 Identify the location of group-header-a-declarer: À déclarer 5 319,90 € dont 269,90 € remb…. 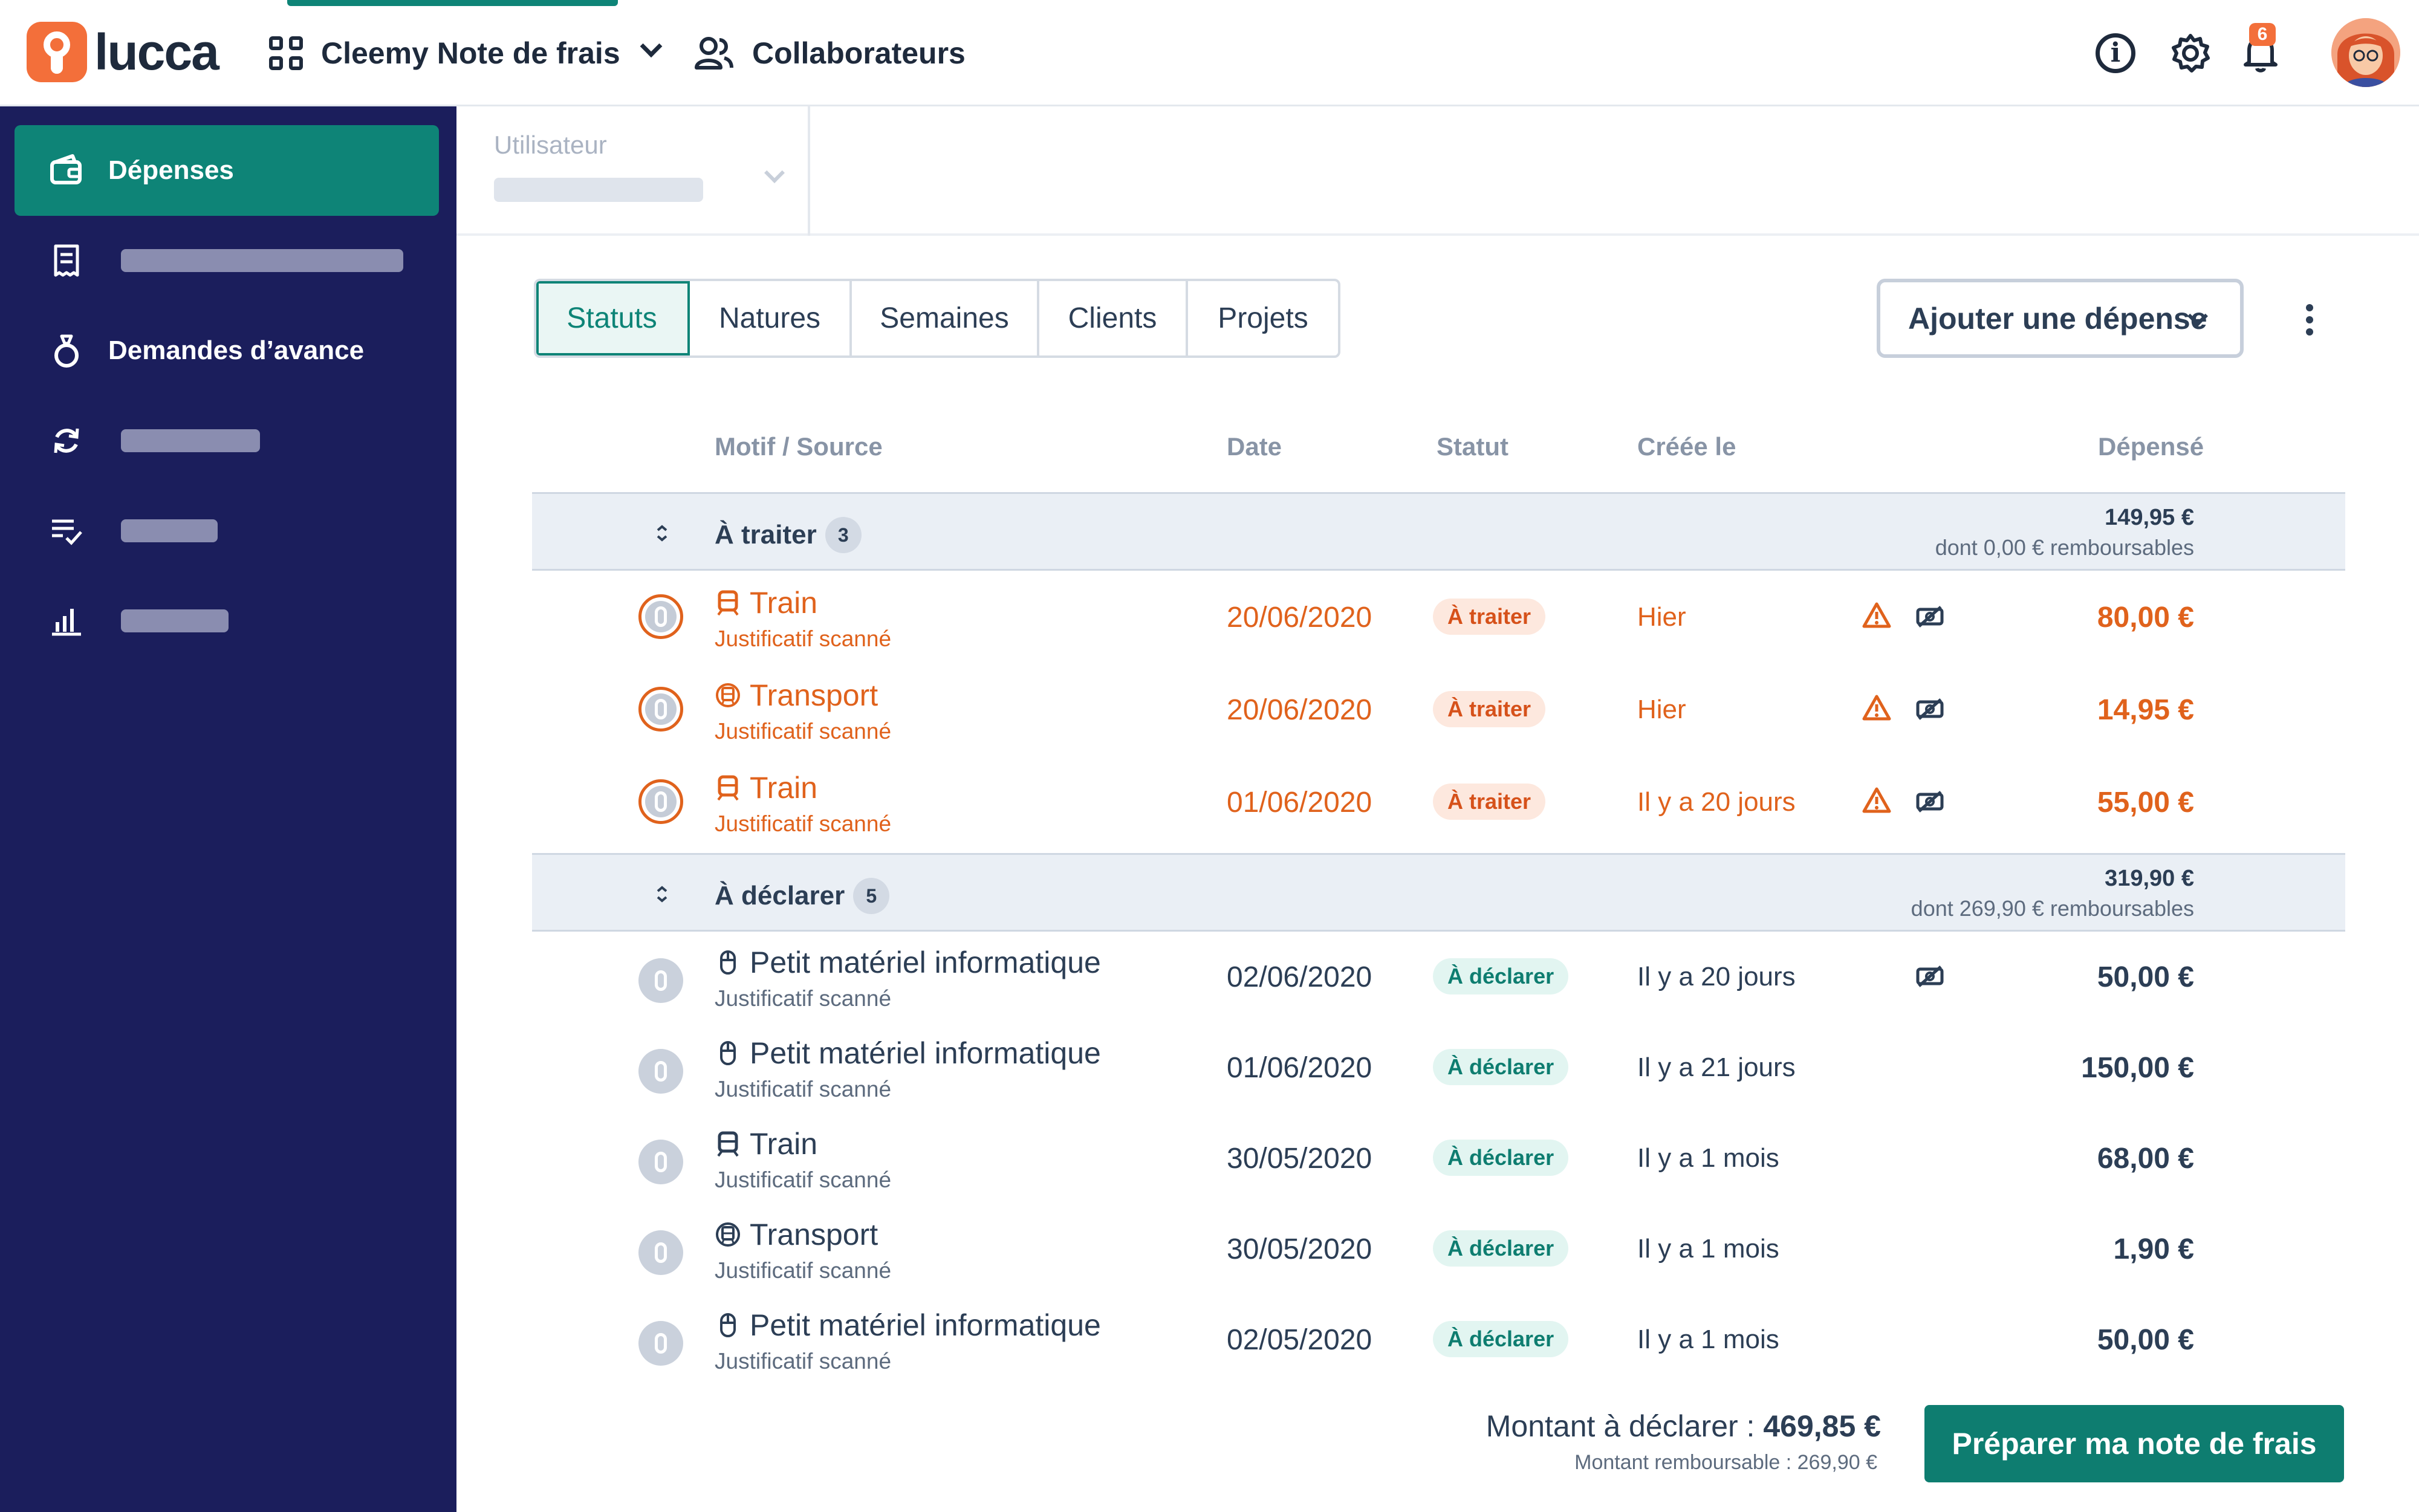
(1438, 892).